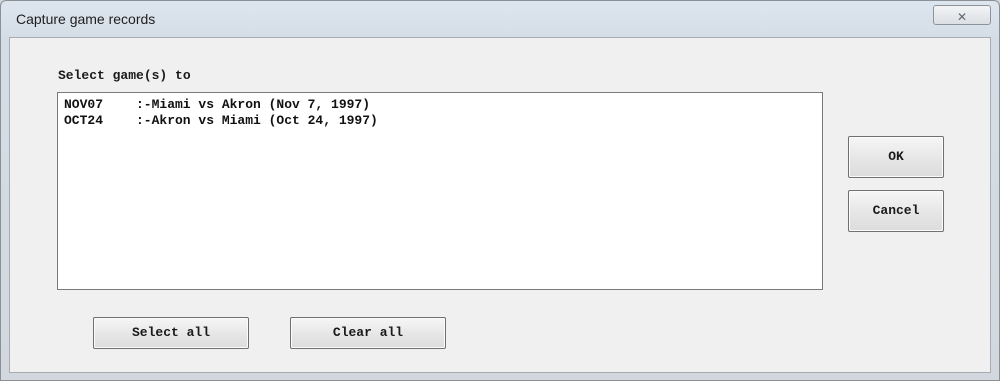 The width and height of the screenshot is (1000, 381). What do you see at coordinates (500, 21) in the screenshot?
I see `title-bar: Capture game records ✕` at bounding box center [500, 21].